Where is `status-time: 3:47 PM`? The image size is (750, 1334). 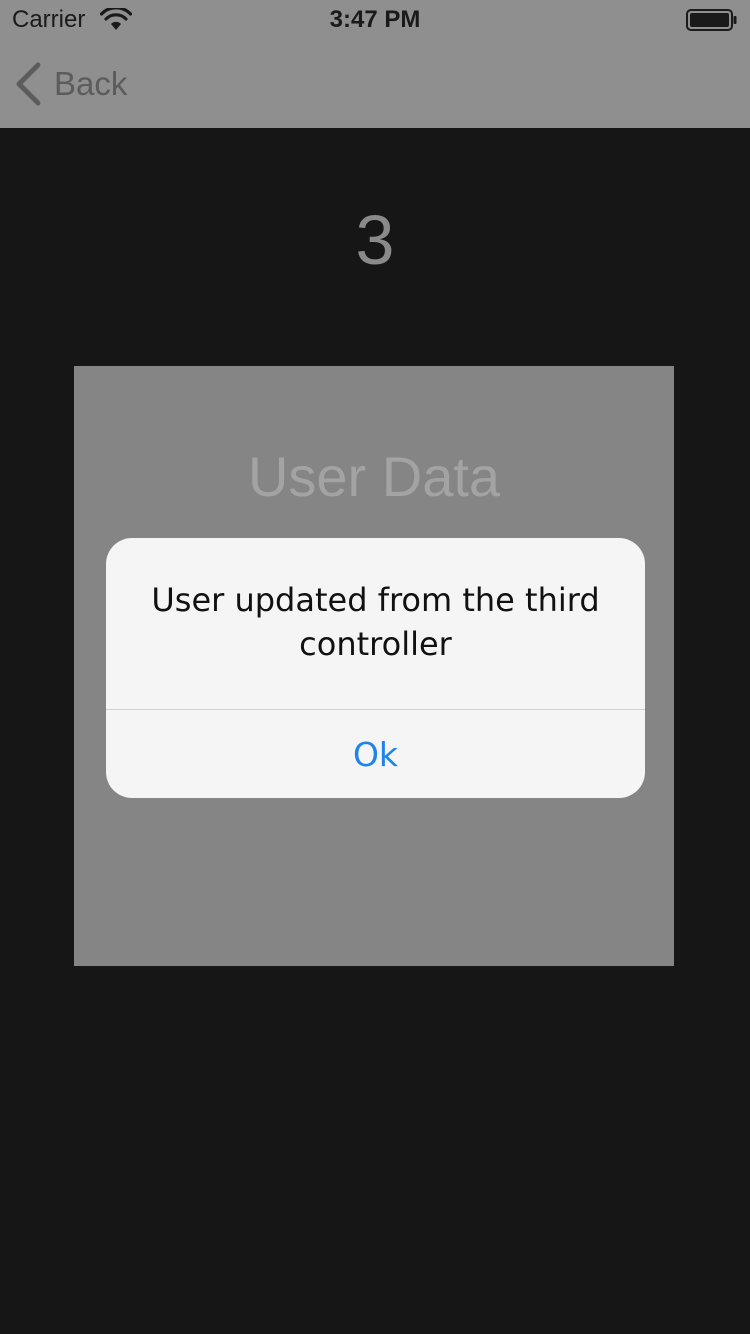 status-time: 3:47 PM is located at coordinates (375, 19).